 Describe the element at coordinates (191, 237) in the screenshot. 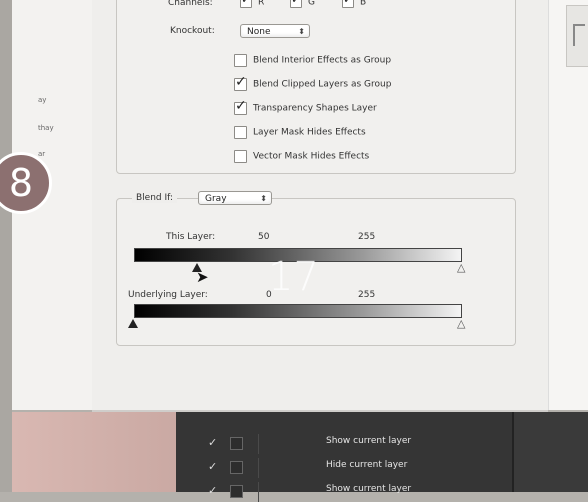

I see `this-layer-label: This Layer:` at that location.